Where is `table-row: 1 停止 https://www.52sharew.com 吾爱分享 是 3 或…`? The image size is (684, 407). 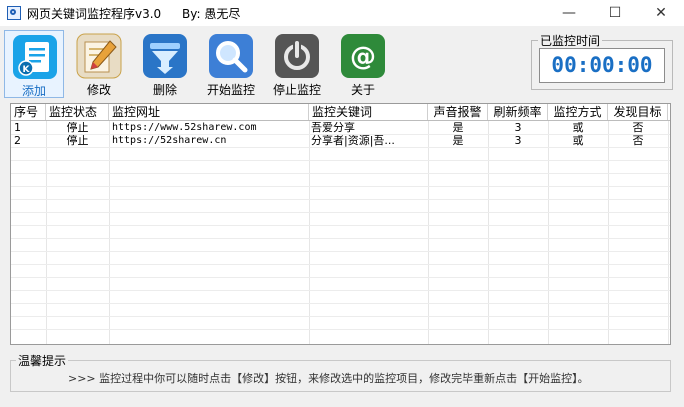 table-row: 1 停止 https://www.52sharew.com 吾爱分享 是 3 或… is located at coordinates (340, 128).